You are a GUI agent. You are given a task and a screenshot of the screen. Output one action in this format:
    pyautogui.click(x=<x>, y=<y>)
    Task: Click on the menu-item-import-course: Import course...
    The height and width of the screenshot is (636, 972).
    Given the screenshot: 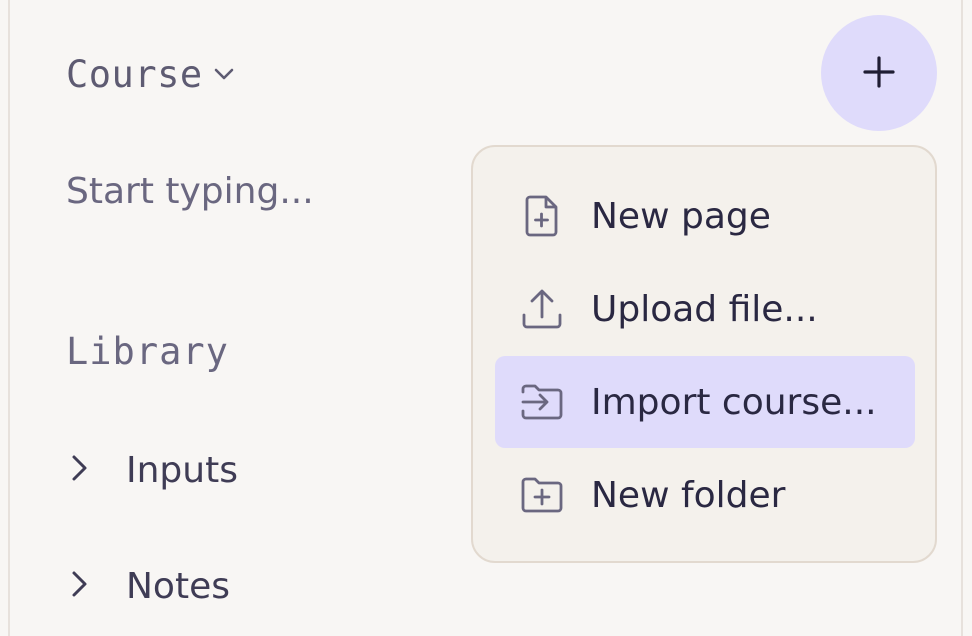 What is the action you would take?
    pyautogui.click(x=705, y=402)
    